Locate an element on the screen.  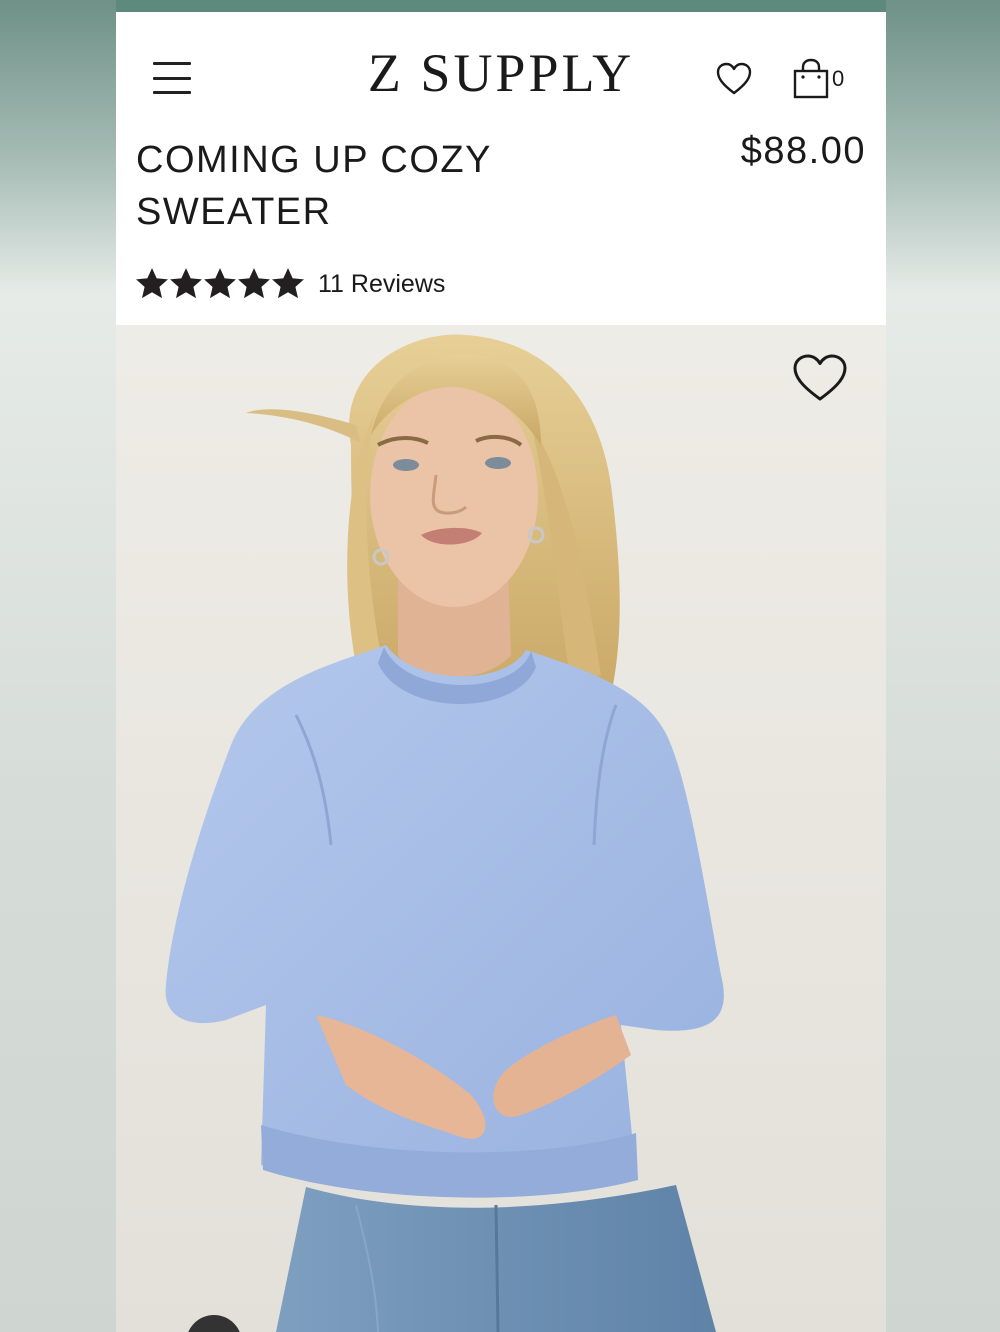
reviews-link: 11 Reviews is located at coordinates (381, 284).